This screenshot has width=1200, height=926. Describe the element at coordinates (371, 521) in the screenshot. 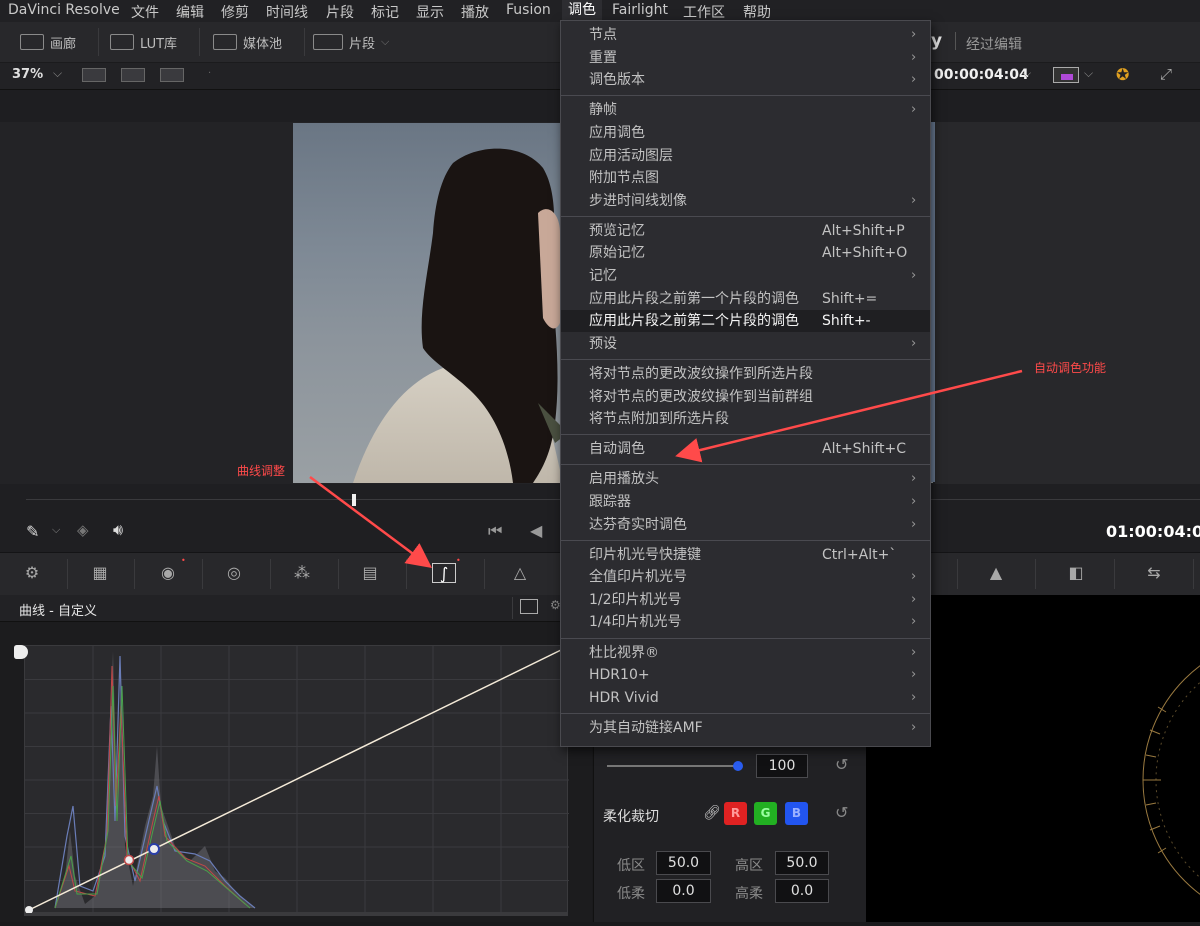

I see `curve-arrow` at that location.